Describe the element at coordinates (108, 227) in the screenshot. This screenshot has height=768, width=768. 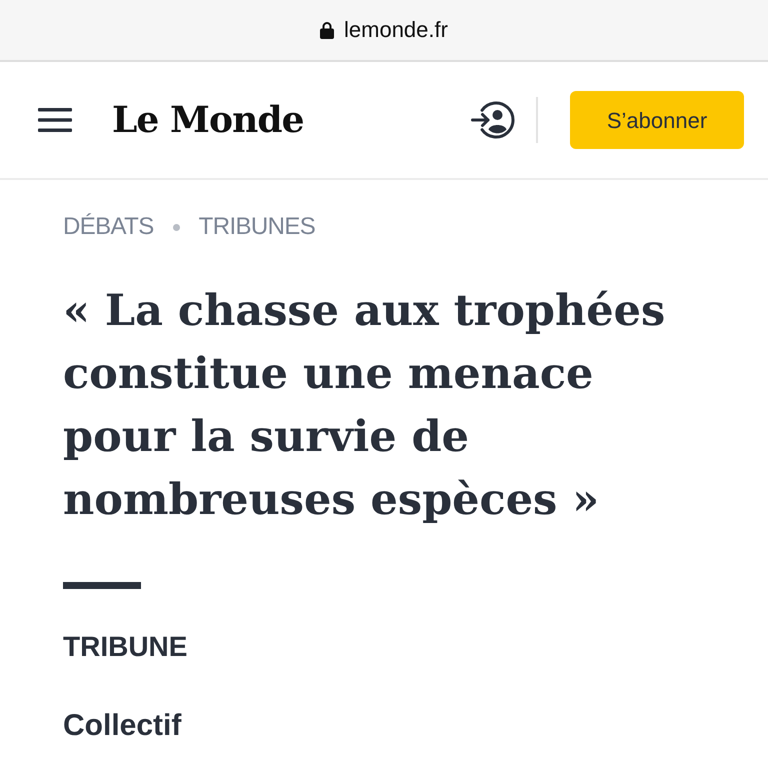
I see `breadcrumb-link: DÉBATS` at that location.